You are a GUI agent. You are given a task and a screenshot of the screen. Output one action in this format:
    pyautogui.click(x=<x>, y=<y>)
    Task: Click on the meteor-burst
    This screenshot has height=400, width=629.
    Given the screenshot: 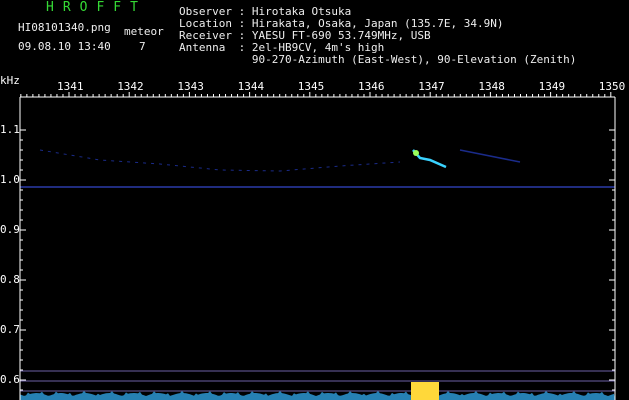 What is the action you would take?
    pyautogui.click(x=425, y=391)
    